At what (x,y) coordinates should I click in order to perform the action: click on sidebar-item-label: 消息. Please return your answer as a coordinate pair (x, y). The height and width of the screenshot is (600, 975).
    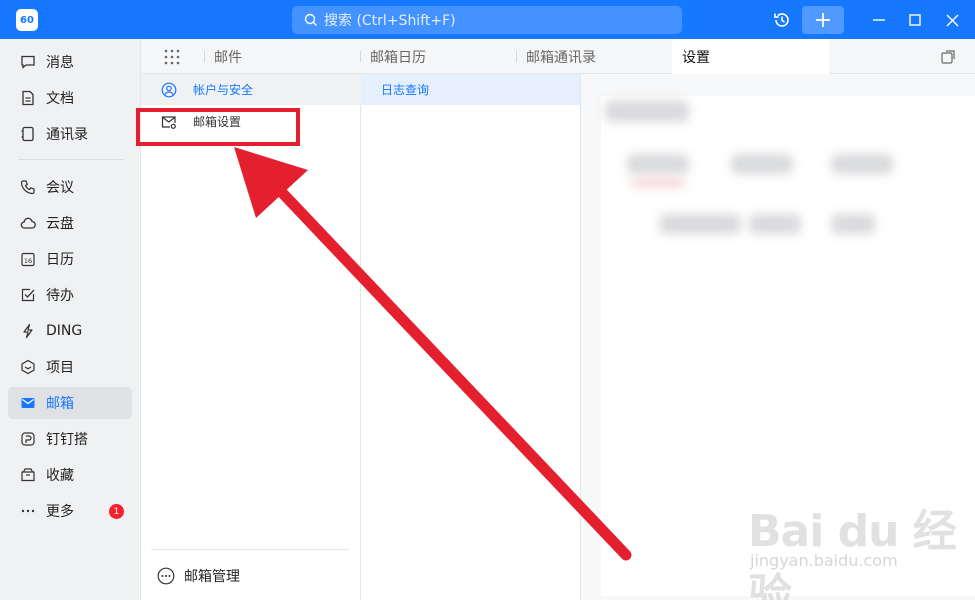
    Looking at the image, I should click on (60, 63).